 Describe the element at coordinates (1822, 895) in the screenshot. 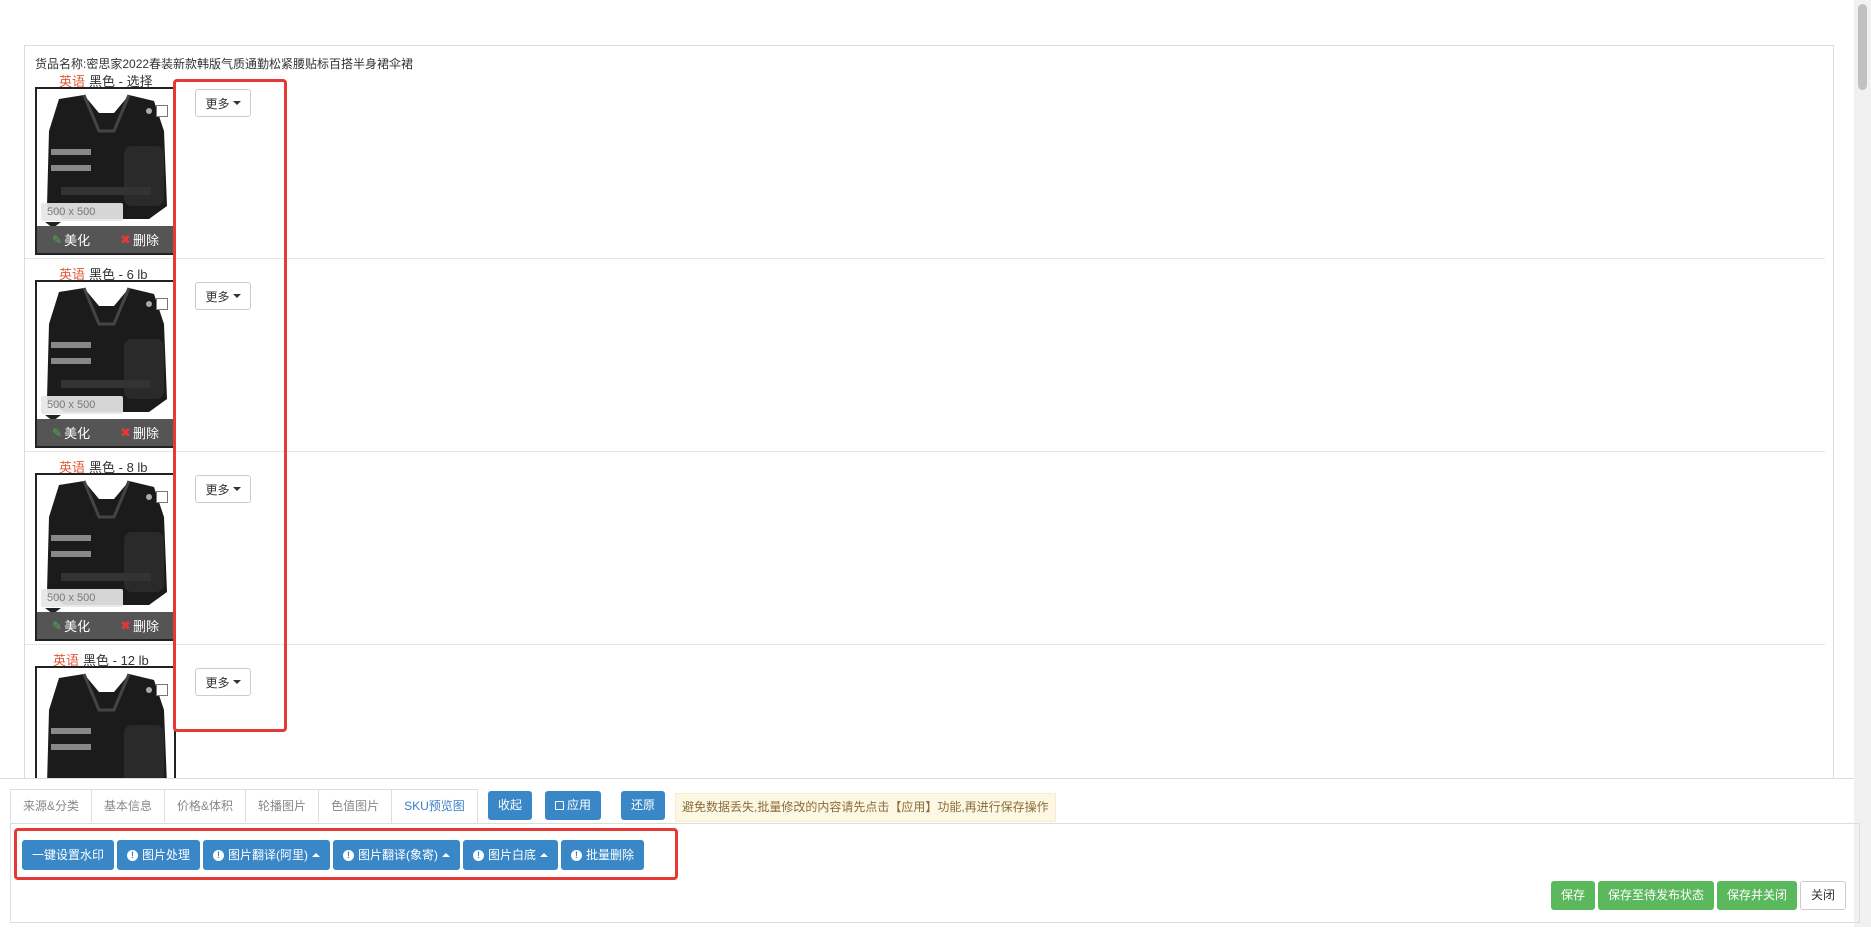

I see `close-button: 关闭` at that location.